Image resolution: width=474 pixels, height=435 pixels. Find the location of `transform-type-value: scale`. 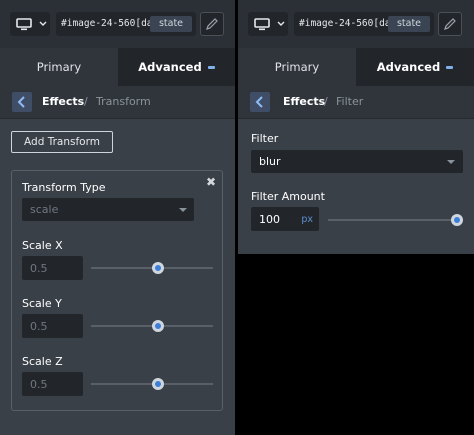

transform-type-value: scale is located at coordinates (44, 209).